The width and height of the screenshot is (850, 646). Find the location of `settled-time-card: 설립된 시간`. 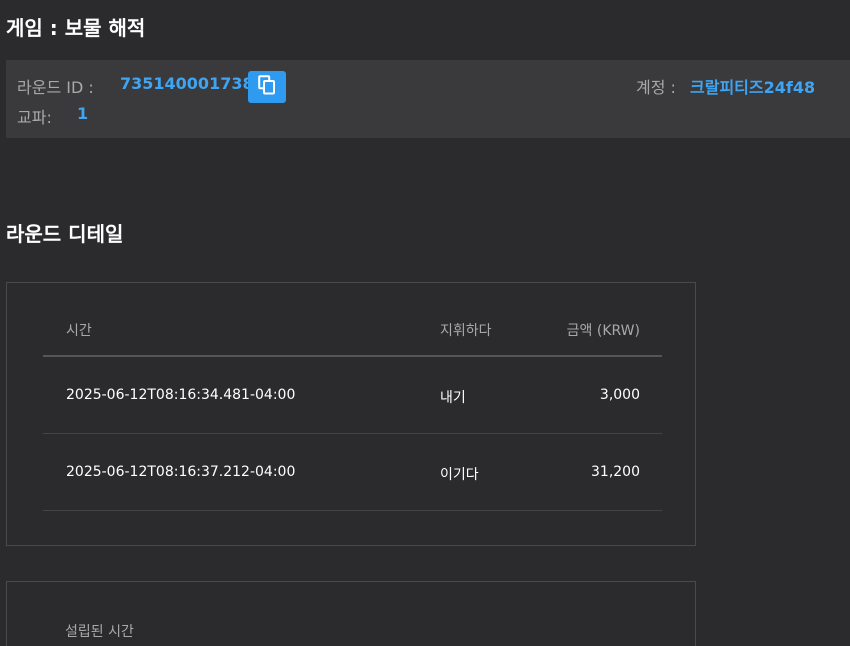

settled-time-card: 설립된 시간 is located at coordinates (351, 613).